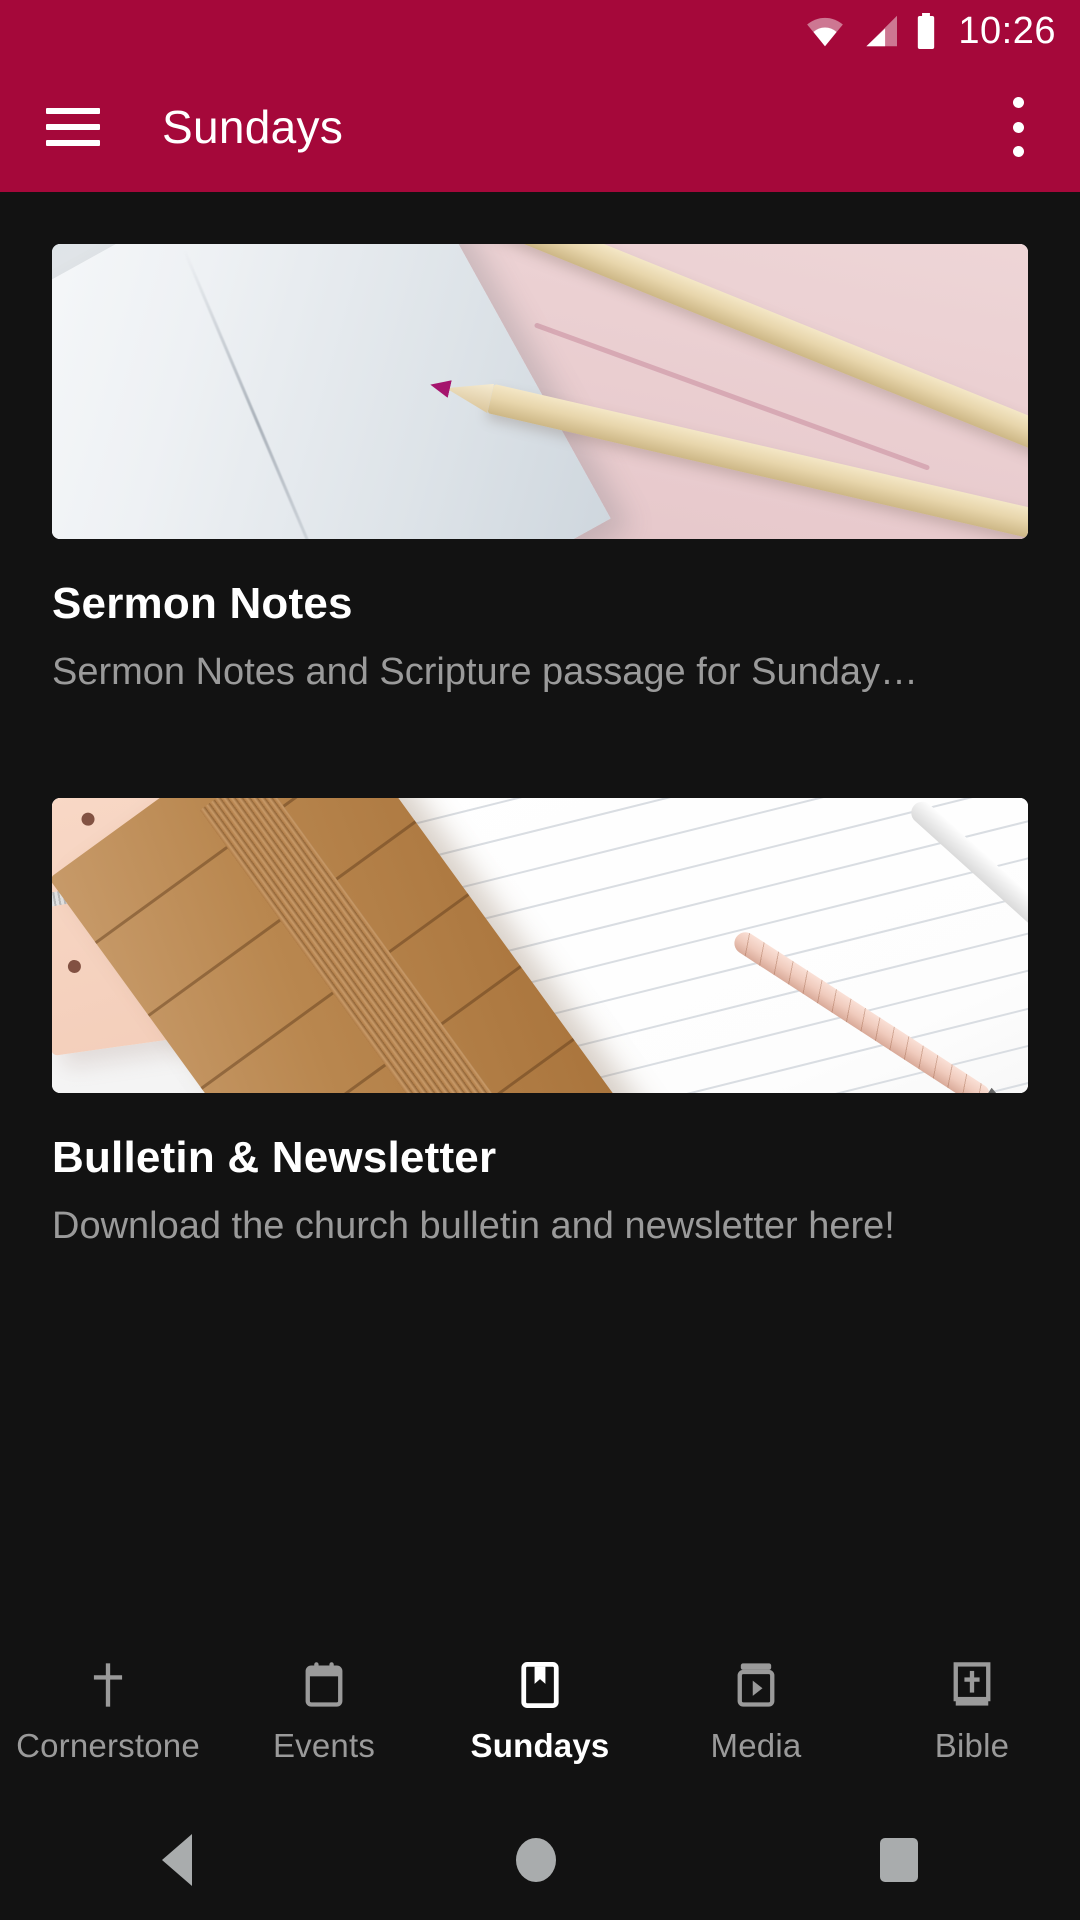 This screenshot has width=1080, height=1920. Describe the element at coordinates (756, 1712) in the screenshot. I see `tab-media: Media` at that location.